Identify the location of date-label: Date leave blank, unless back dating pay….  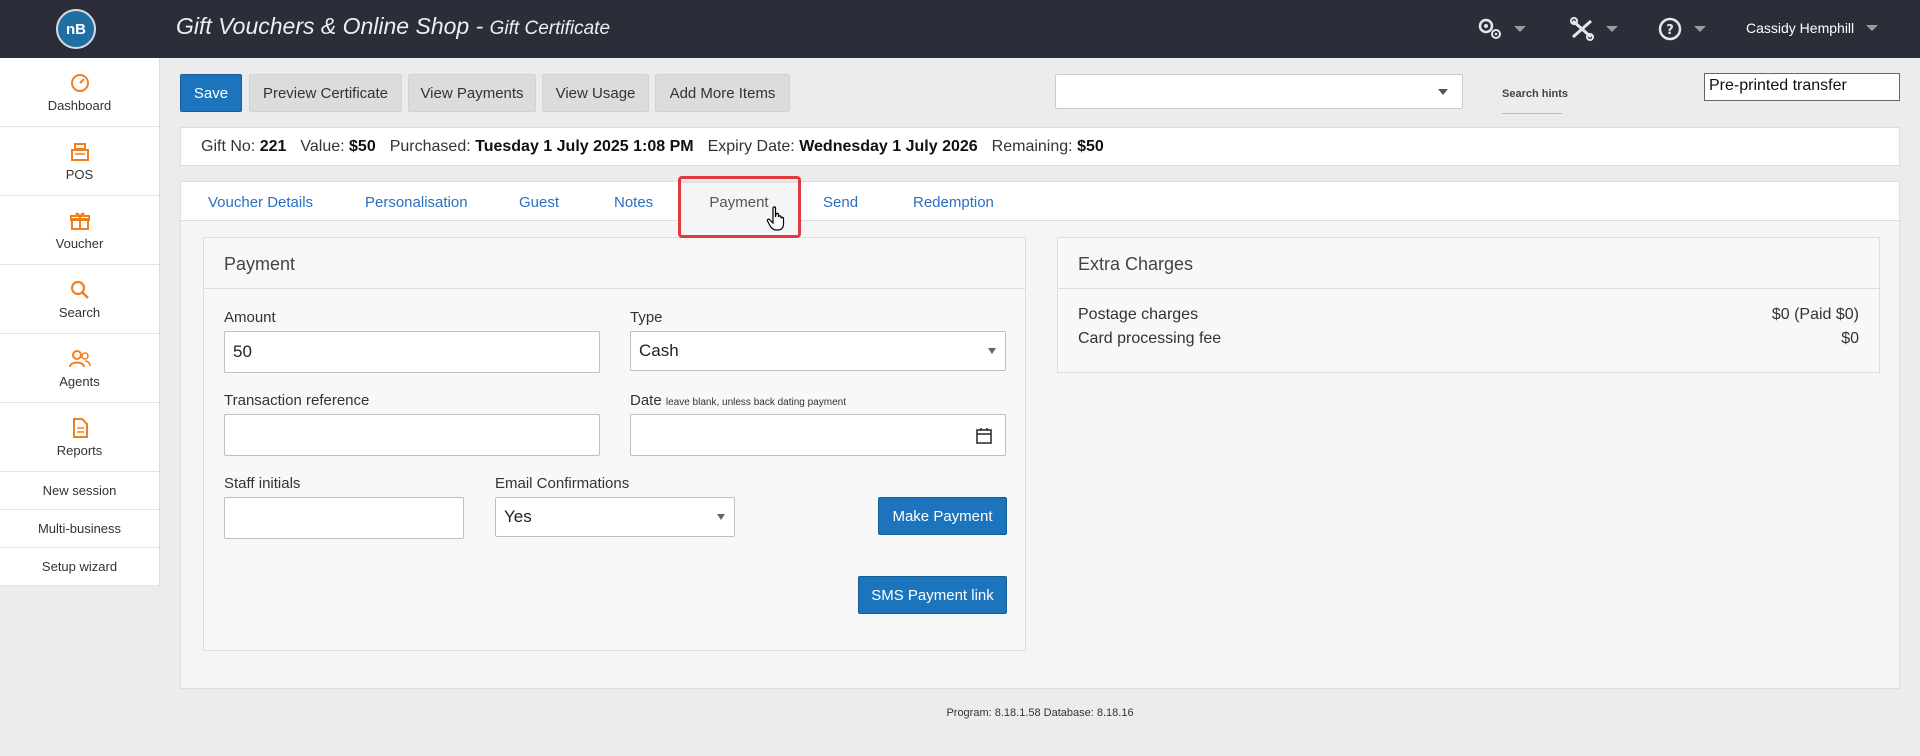
(738, 400).